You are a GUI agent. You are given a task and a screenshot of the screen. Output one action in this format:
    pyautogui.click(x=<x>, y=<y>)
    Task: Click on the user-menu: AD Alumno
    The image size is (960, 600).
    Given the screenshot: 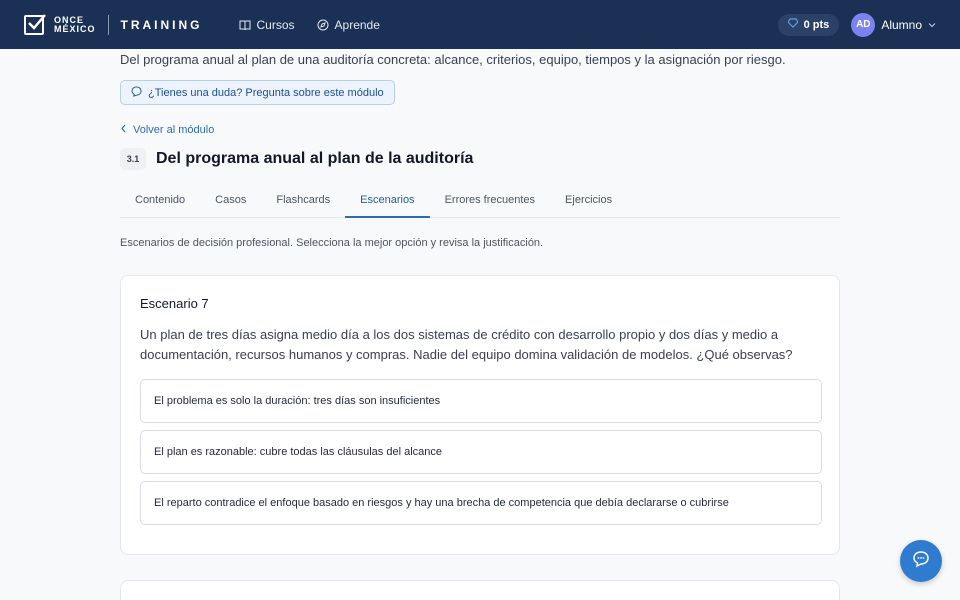 What is the action you would take?
    pyautogui.click(x=893, y=24)
    